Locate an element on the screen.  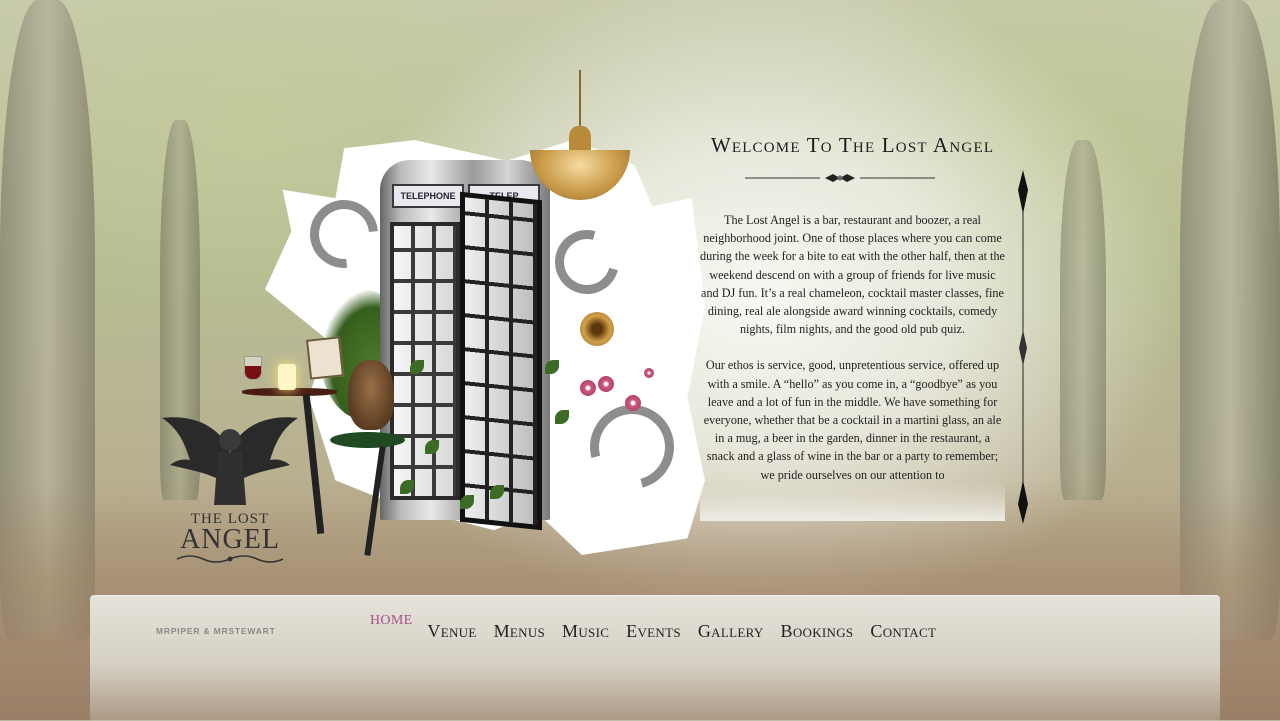
ornamental-scrollbar is located at coordinates (1023, 347).